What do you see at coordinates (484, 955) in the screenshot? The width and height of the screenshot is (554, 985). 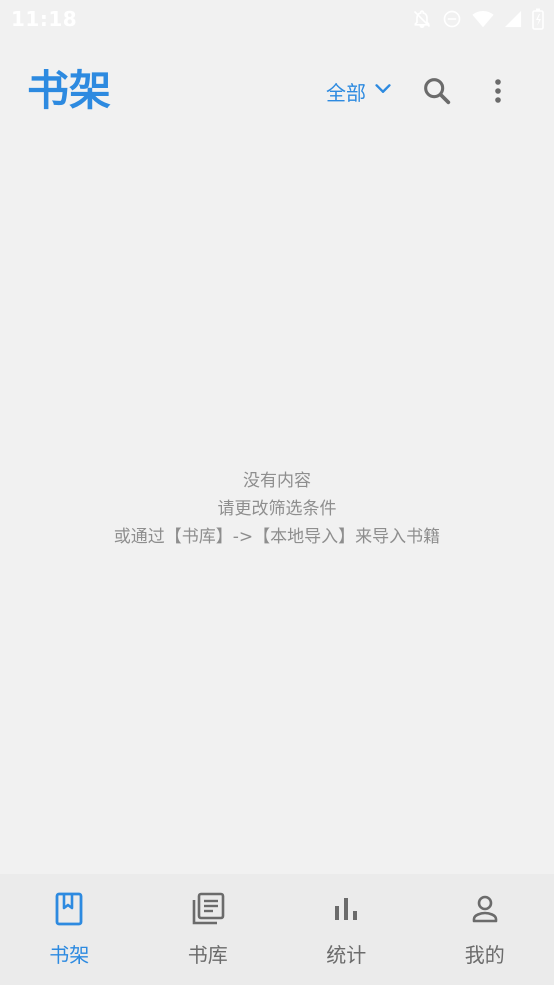 I see `nav-label-profile: 我的` at bounding box center [484, 955].